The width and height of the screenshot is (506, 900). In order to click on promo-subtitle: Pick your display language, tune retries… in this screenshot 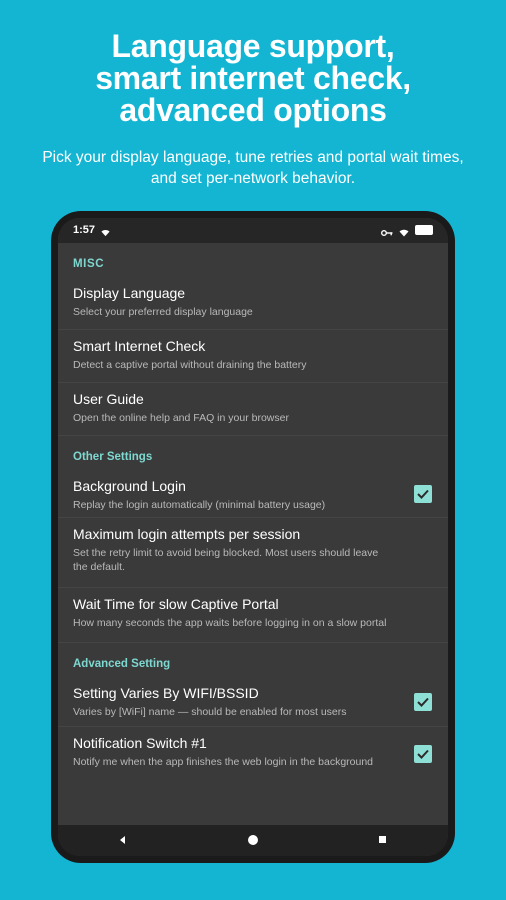, I will do `click(253, 168)`.